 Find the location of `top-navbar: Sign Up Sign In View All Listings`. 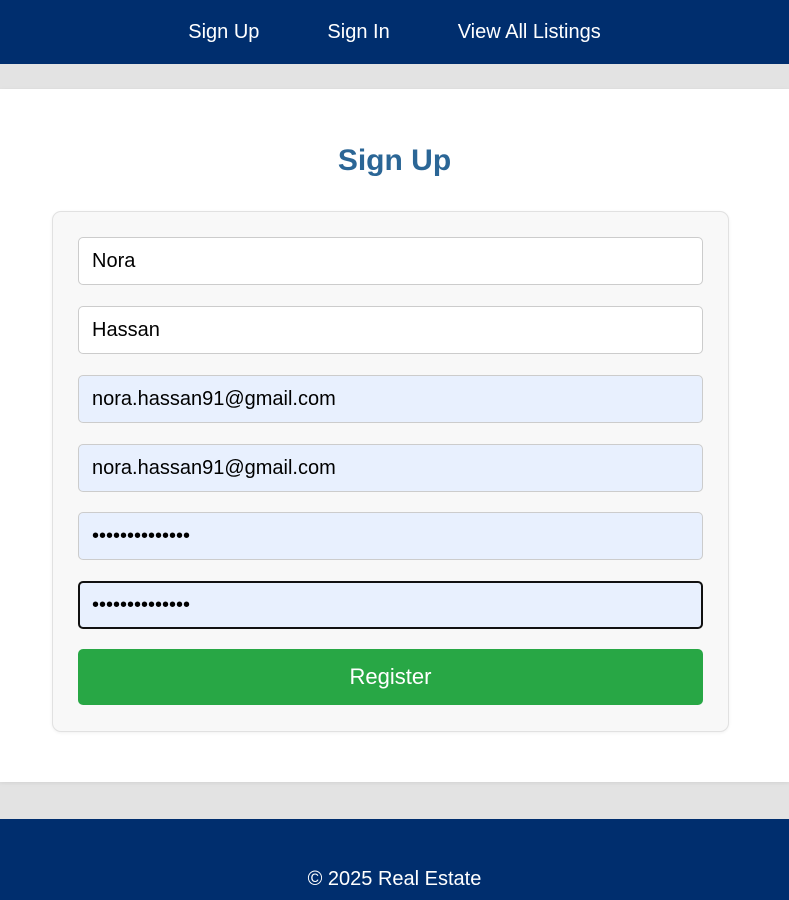

top-navbar: Sign Up Sign In View All Listings is located at coordinates (394, 32).